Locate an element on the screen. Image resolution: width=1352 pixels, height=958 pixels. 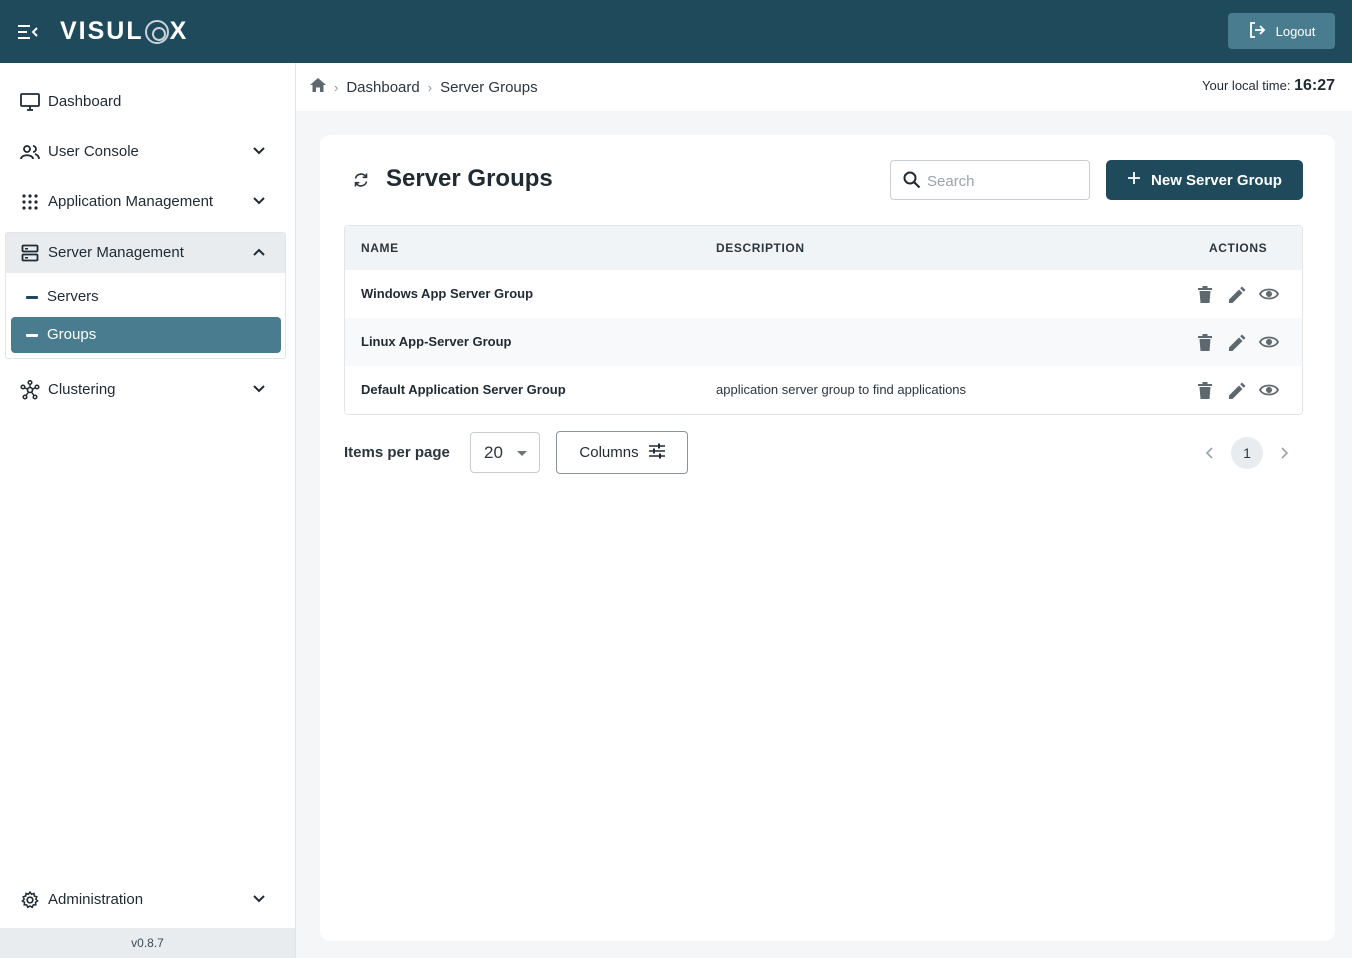
home-icon is located at coordinates (318, 87).